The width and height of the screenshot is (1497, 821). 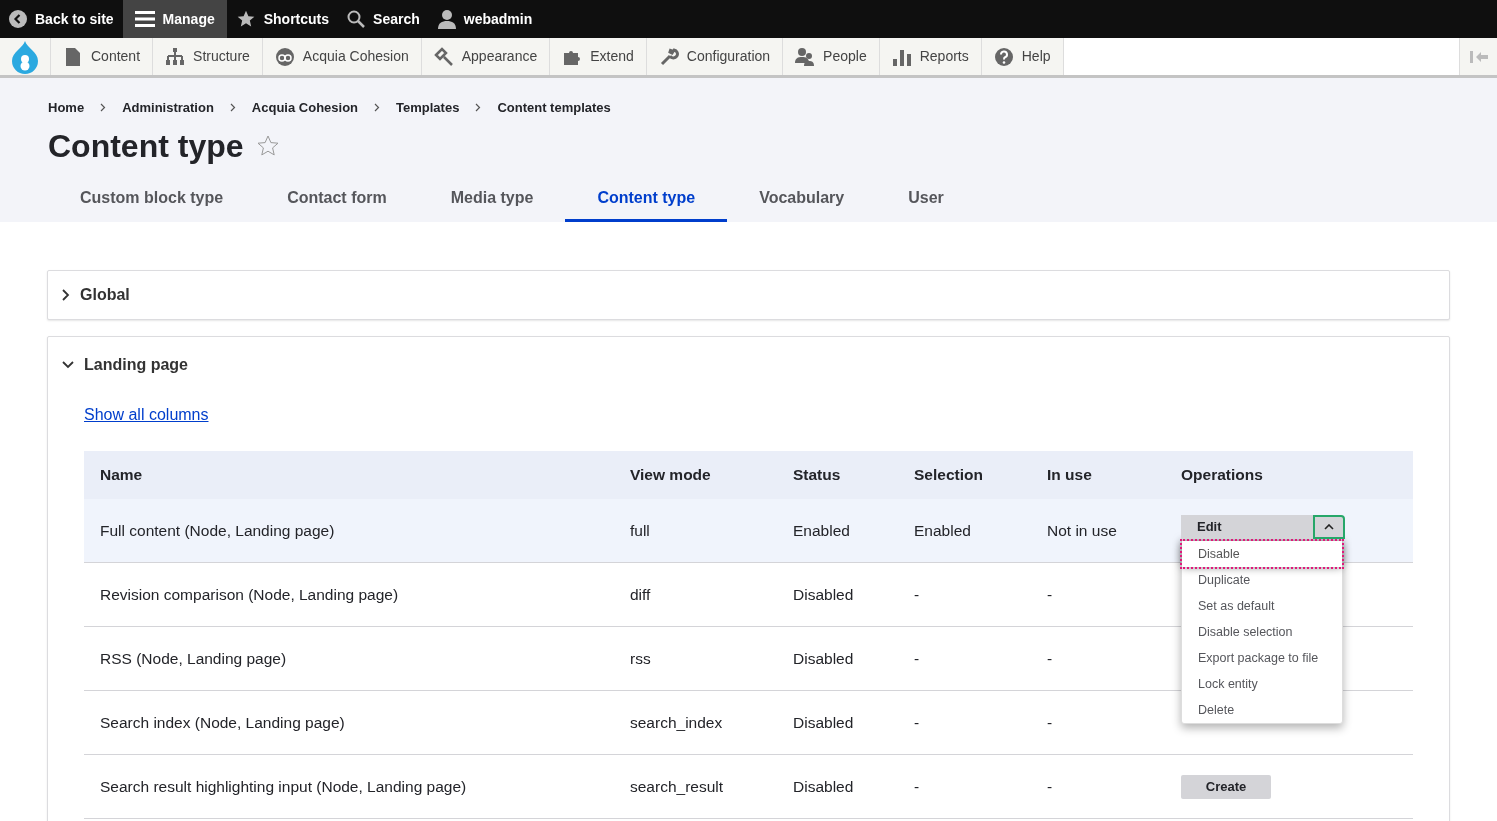 I want to click on section-toggle: Global, so click(x=748, y=294).